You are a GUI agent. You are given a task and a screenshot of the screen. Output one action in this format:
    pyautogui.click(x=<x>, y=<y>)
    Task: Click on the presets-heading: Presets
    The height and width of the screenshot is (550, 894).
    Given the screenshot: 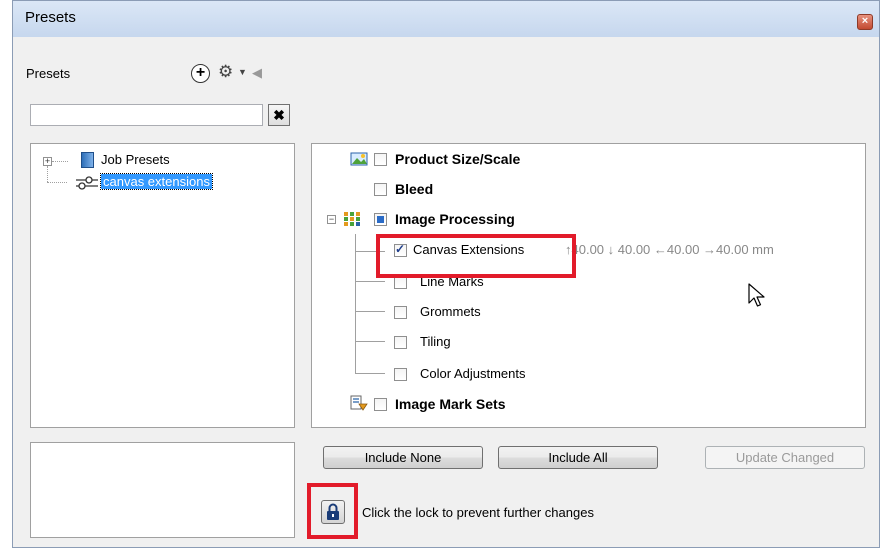 What is the action you would take?
    pyautogui.click(x=48, y=73)
    